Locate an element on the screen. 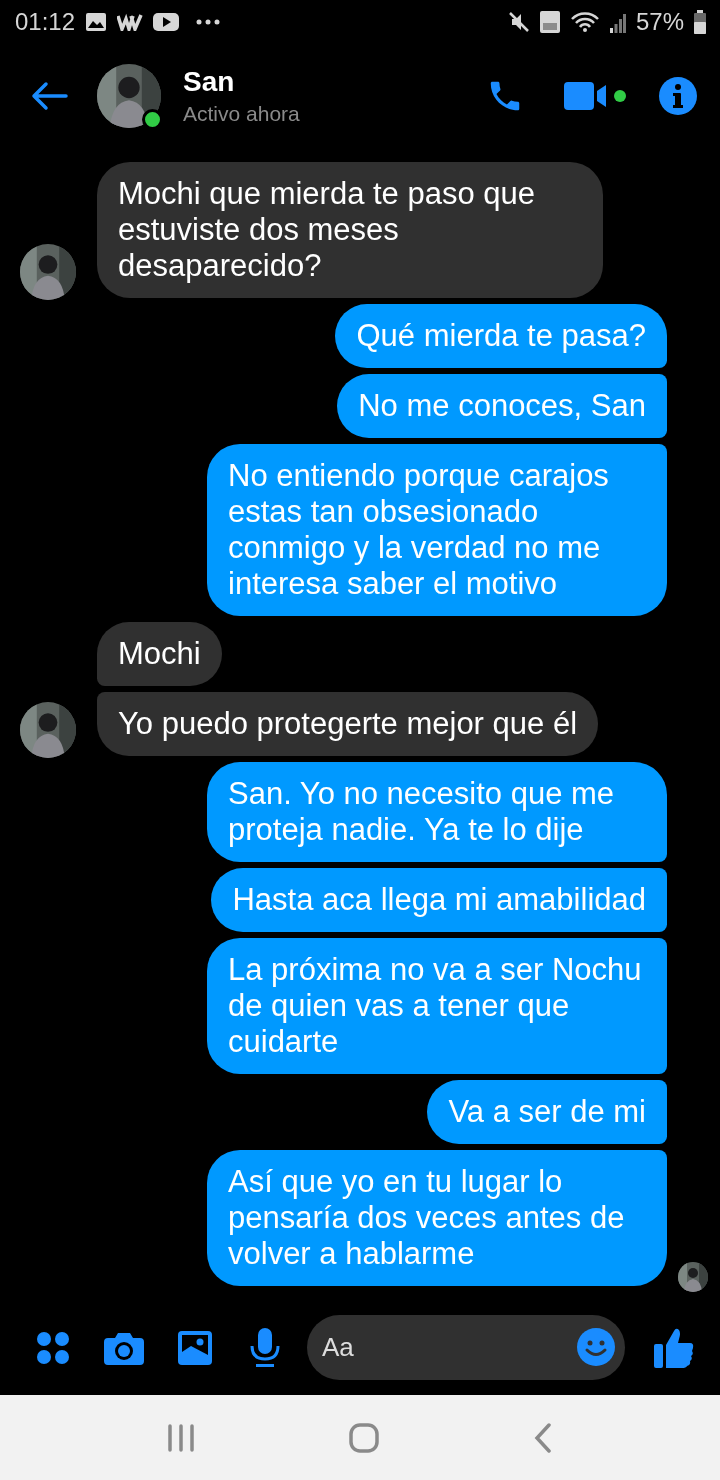 The height and width of the screenshot is (1480, 720). like-button is located at coordinates (674, 1347).